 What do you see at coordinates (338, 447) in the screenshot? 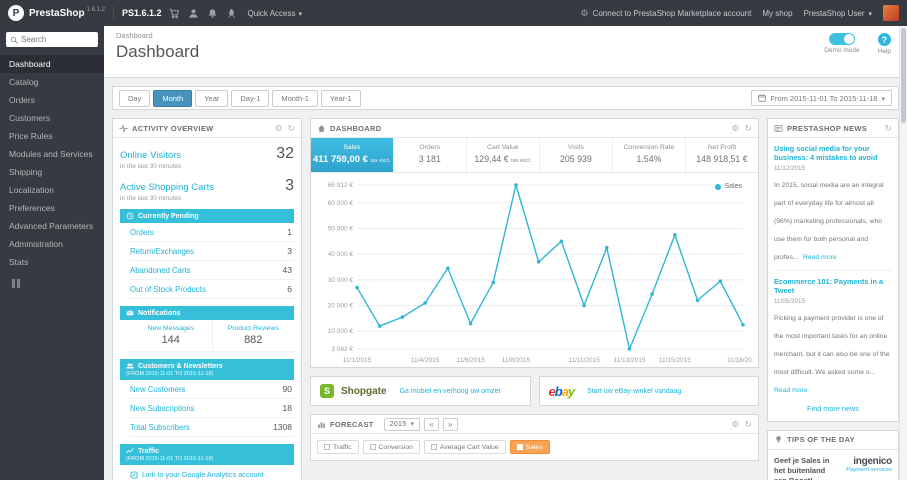
I see `forecast-legend-traffic: Traffic` at bounding box center [338, 447].